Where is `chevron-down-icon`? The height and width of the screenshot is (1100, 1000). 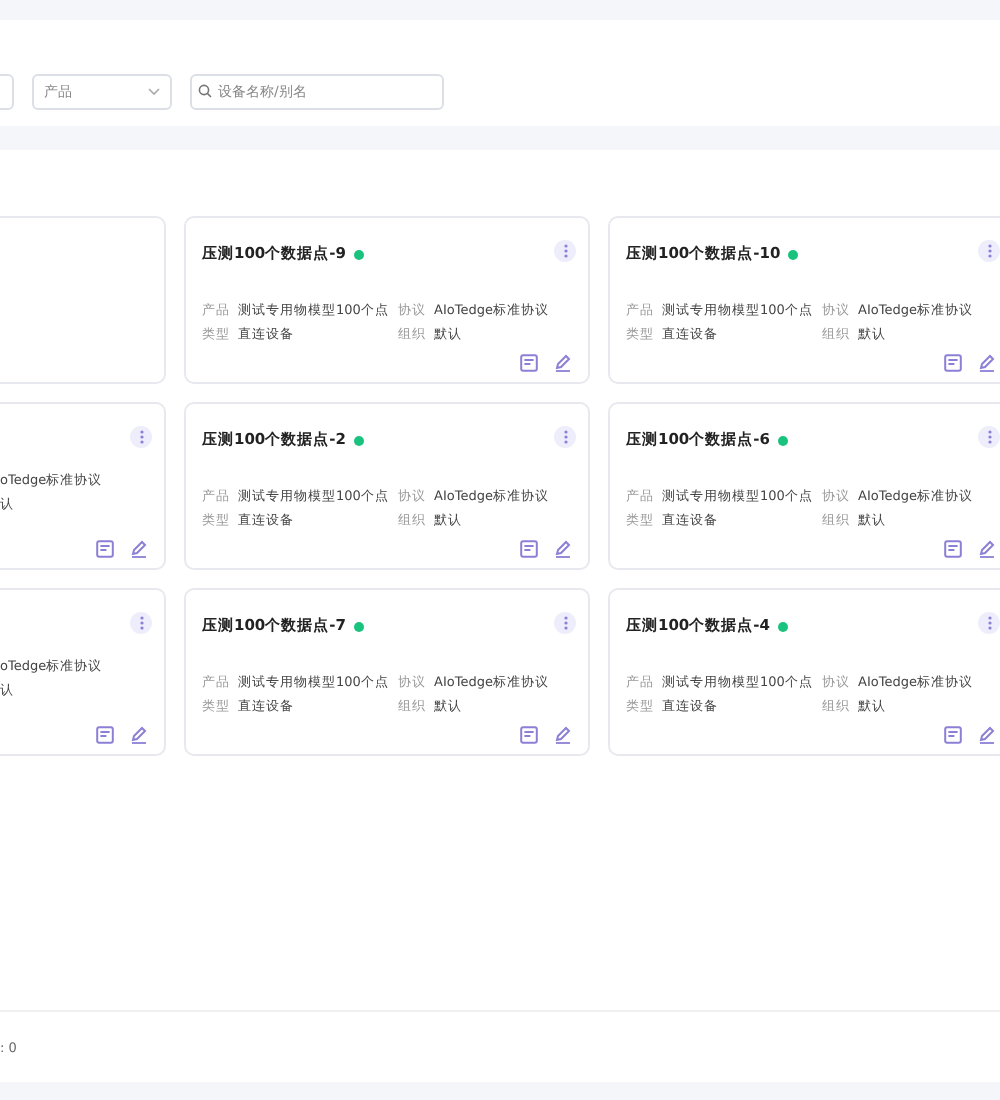
chevron-down-icon is located at coordinates (154, 92).